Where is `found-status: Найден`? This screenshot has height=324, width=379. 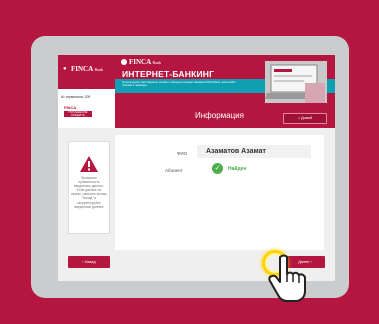 found-status: Найден is located at coordinates (237, 169).